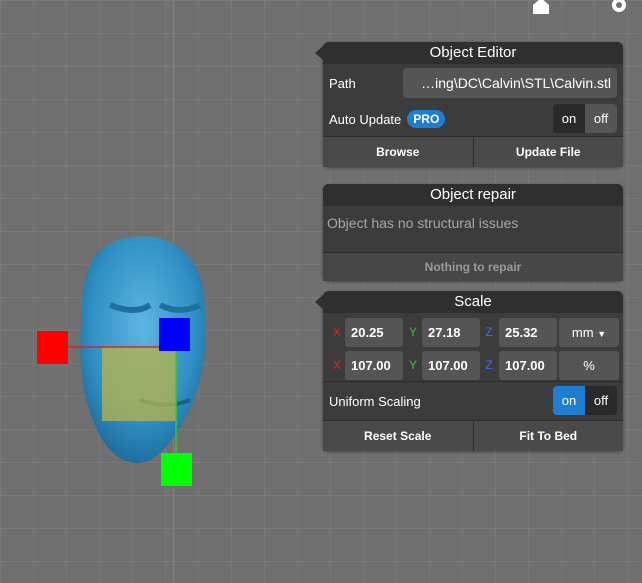 This screenshot has height=583, width=642. I want to click on uniform-scaling-toggle: on off, so click(585, 400).